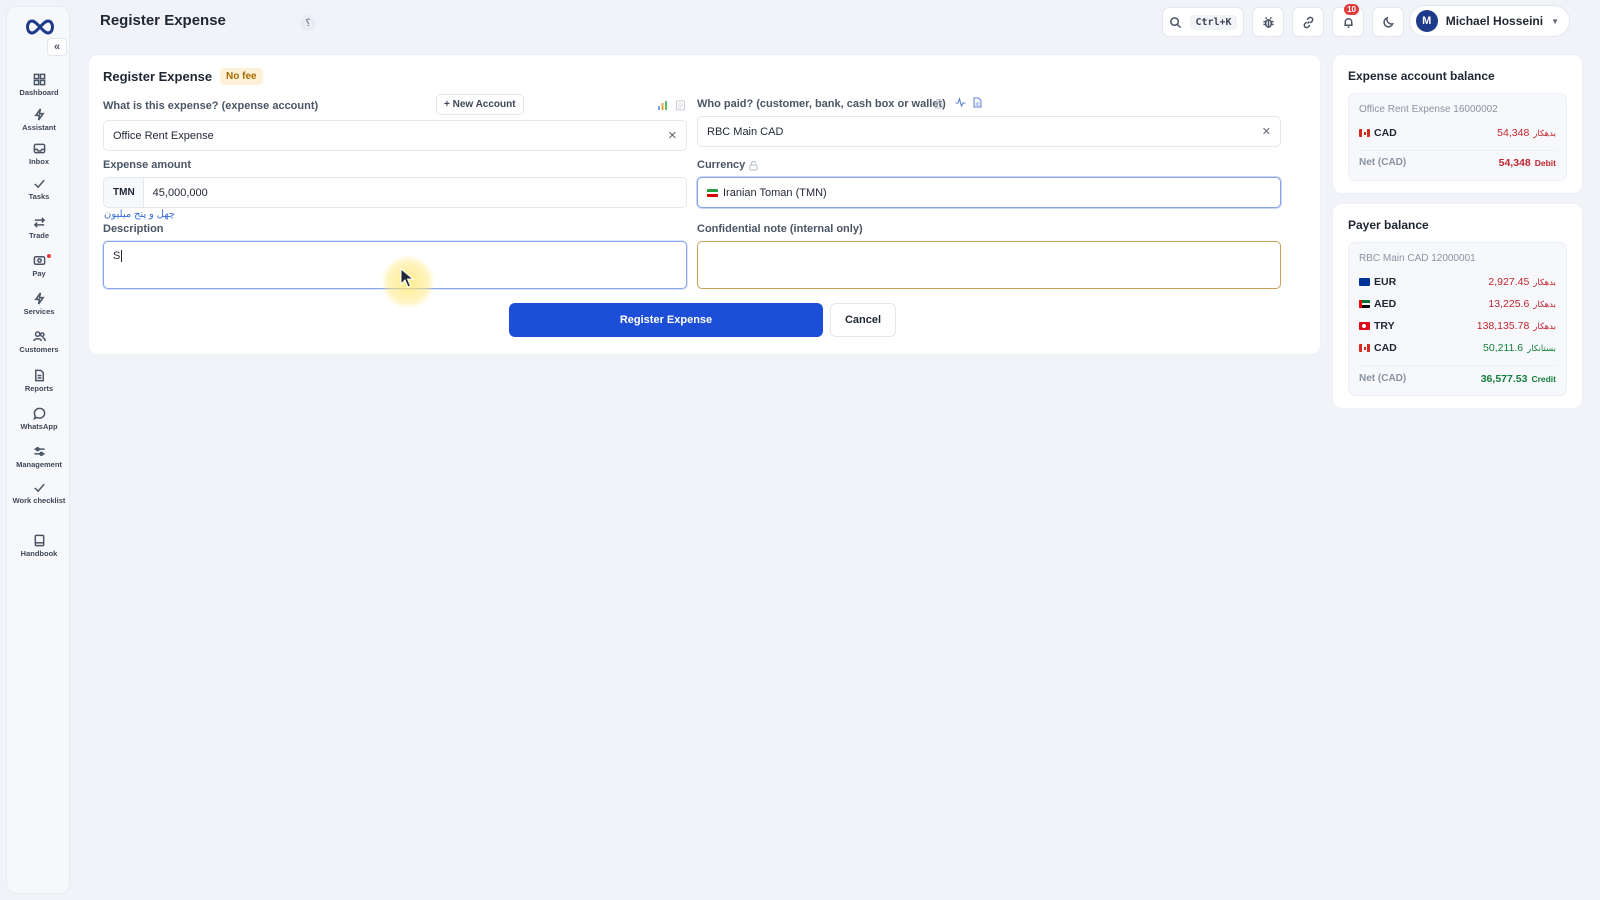 The height and width of the screenshot is (900, 1600). What do you see at coordinates (1555, 21) in the screenshot?
I see `chevron-down-icon: ▼` at bounding box center [1555, 21].